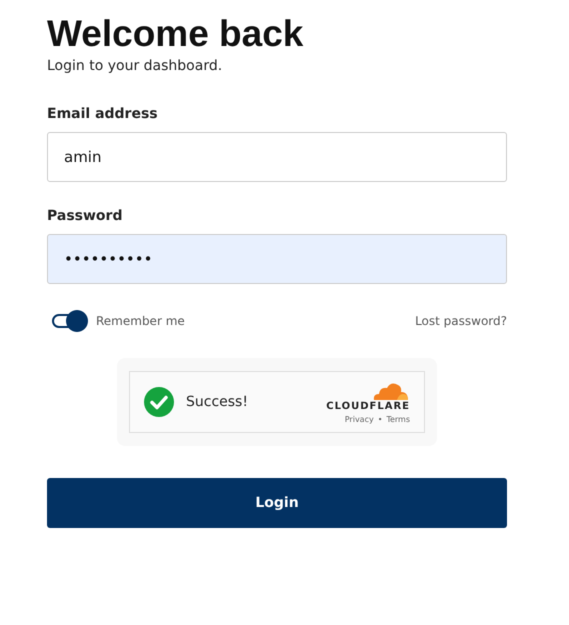 This screenshot has height=625, width=569. Describe the element at coordinates (159, 402) in the screenshot. I see `success-check-icon` at that location.